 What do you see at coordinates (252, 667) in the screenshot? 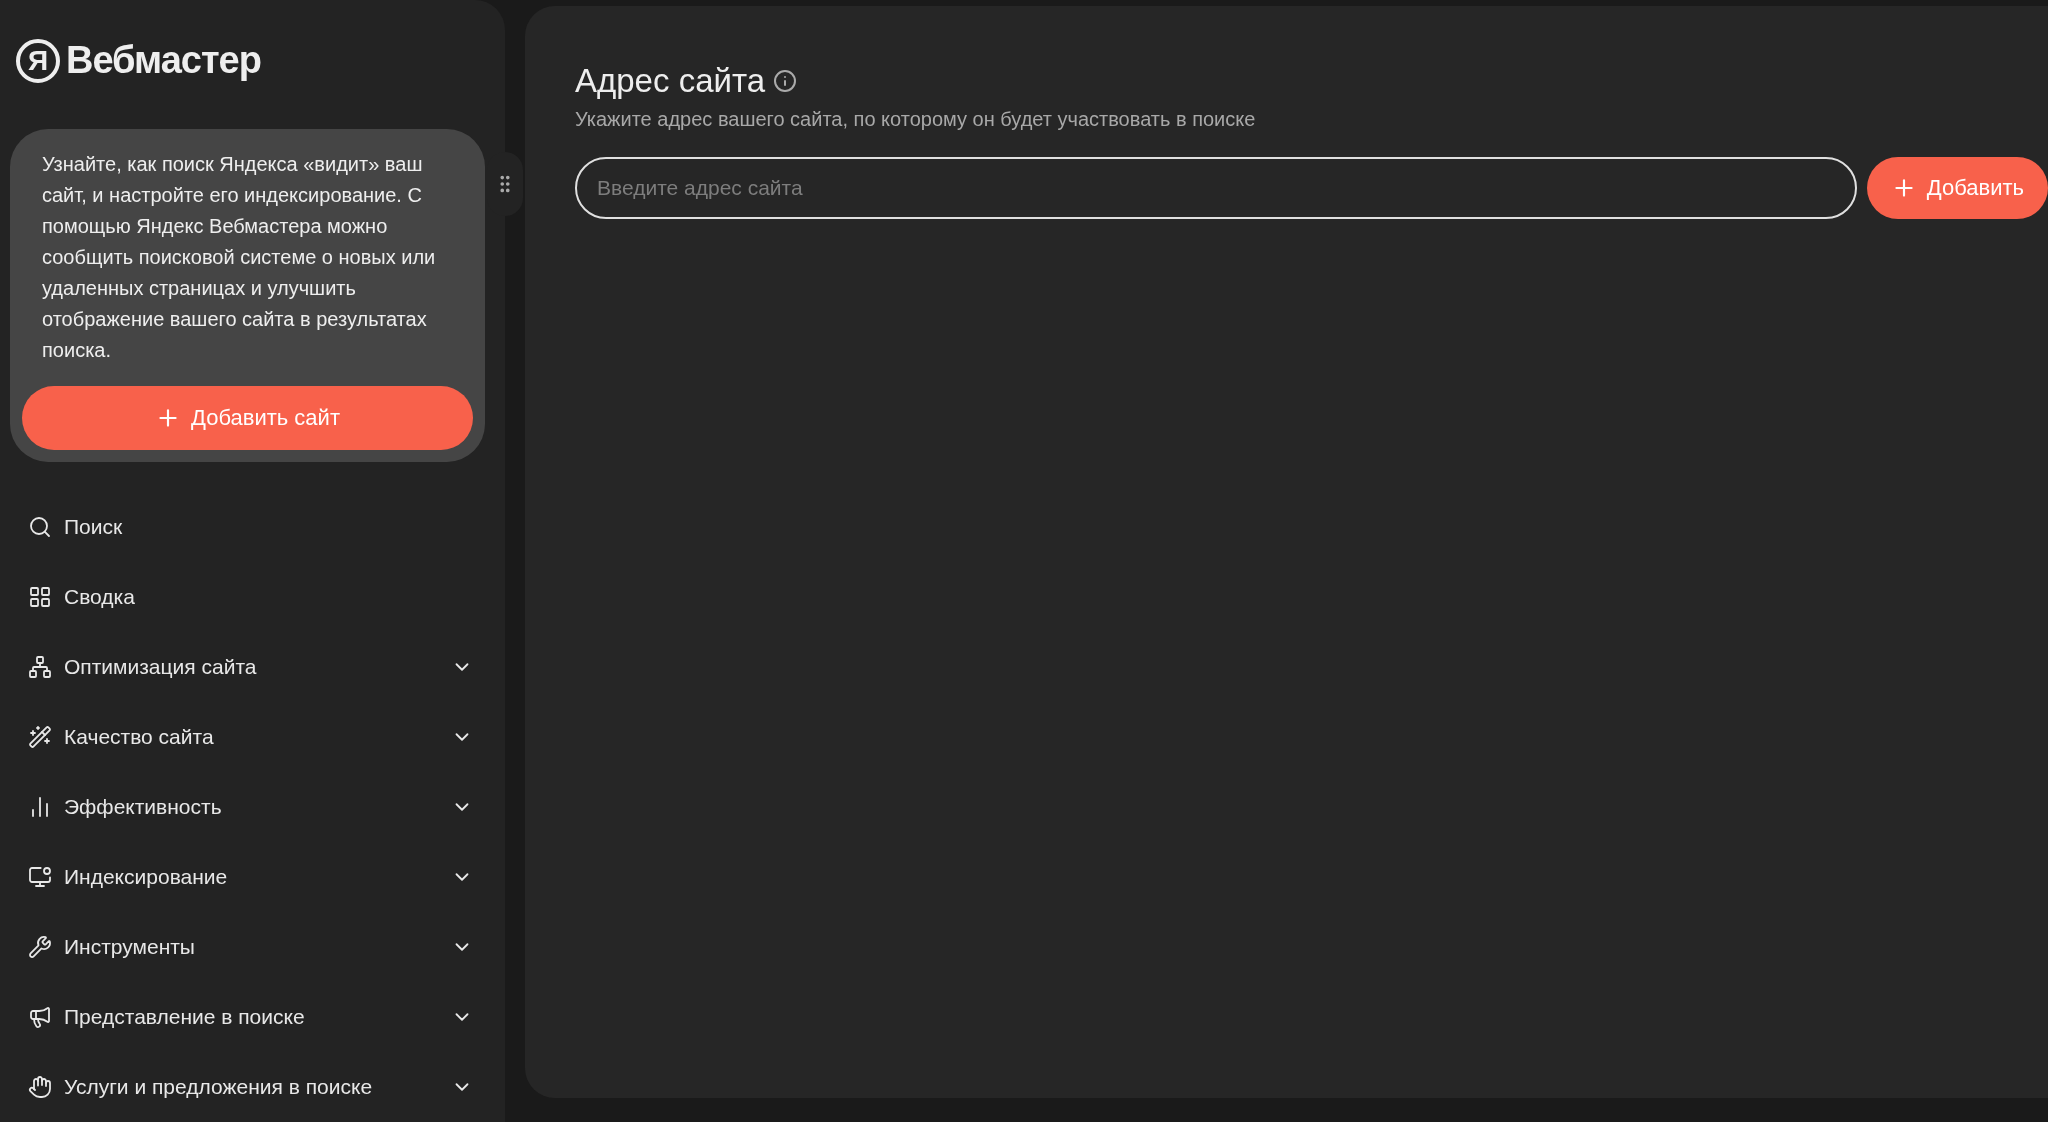
I see `nav-item: Оптимизация сайта` at bounding box center [252, 667].